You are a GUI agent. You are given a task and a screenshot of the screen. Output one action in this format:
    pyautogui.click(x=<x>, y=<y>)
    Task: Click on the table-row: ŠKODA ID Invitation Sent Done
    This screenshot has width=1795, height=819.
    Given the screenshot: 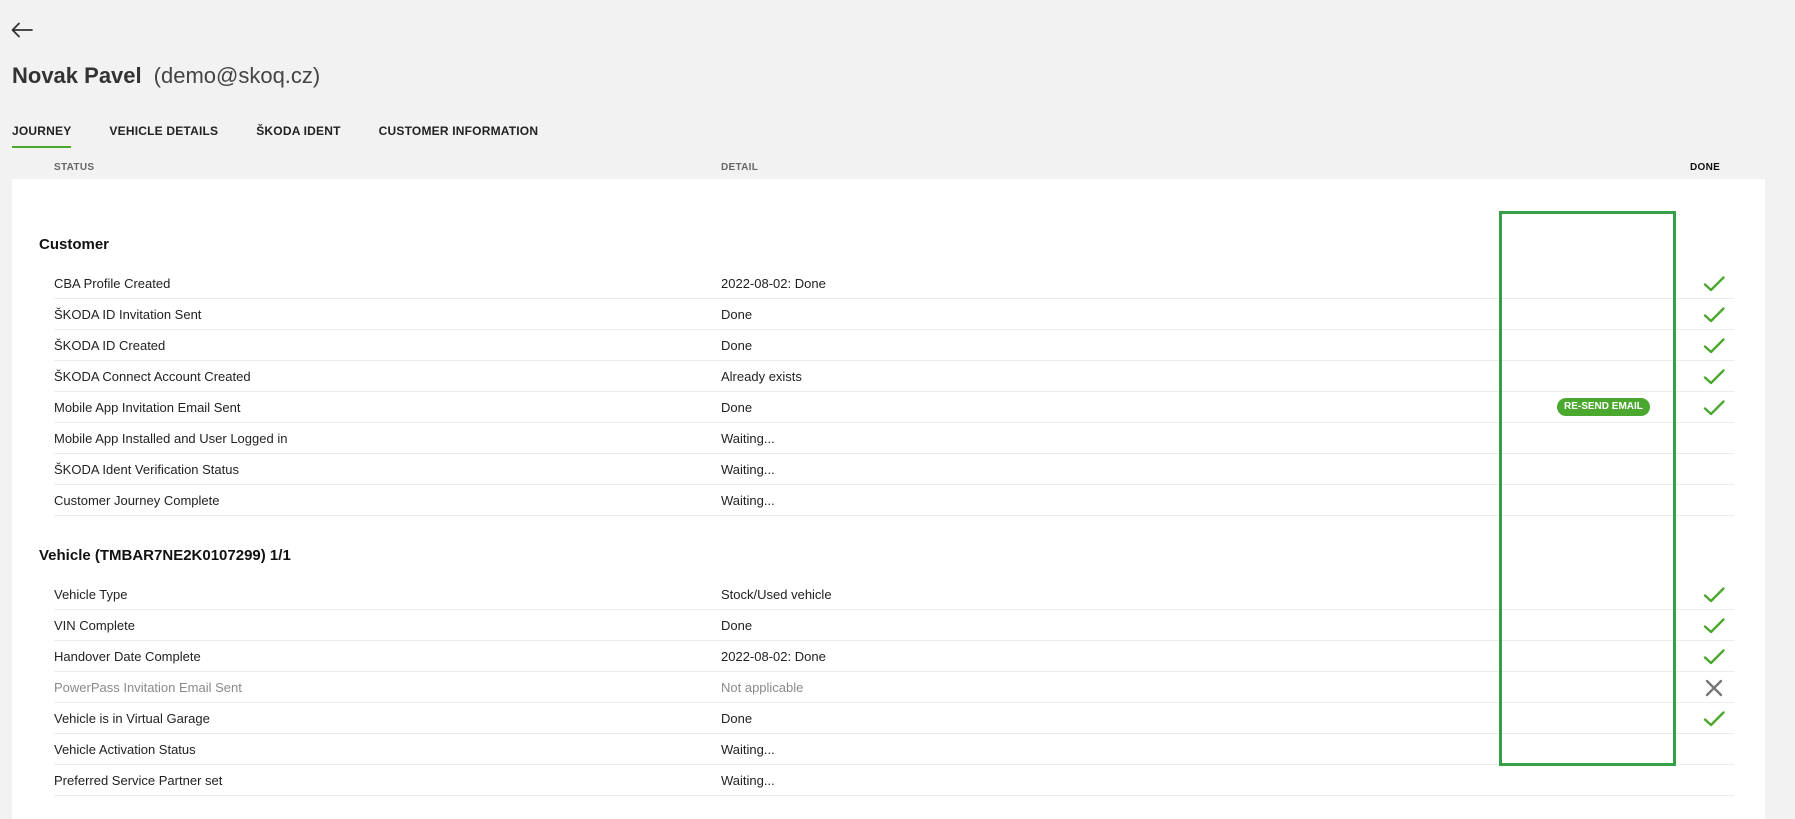 What is the action you would take?
    pyautogui.click(x=894, y=314)
    